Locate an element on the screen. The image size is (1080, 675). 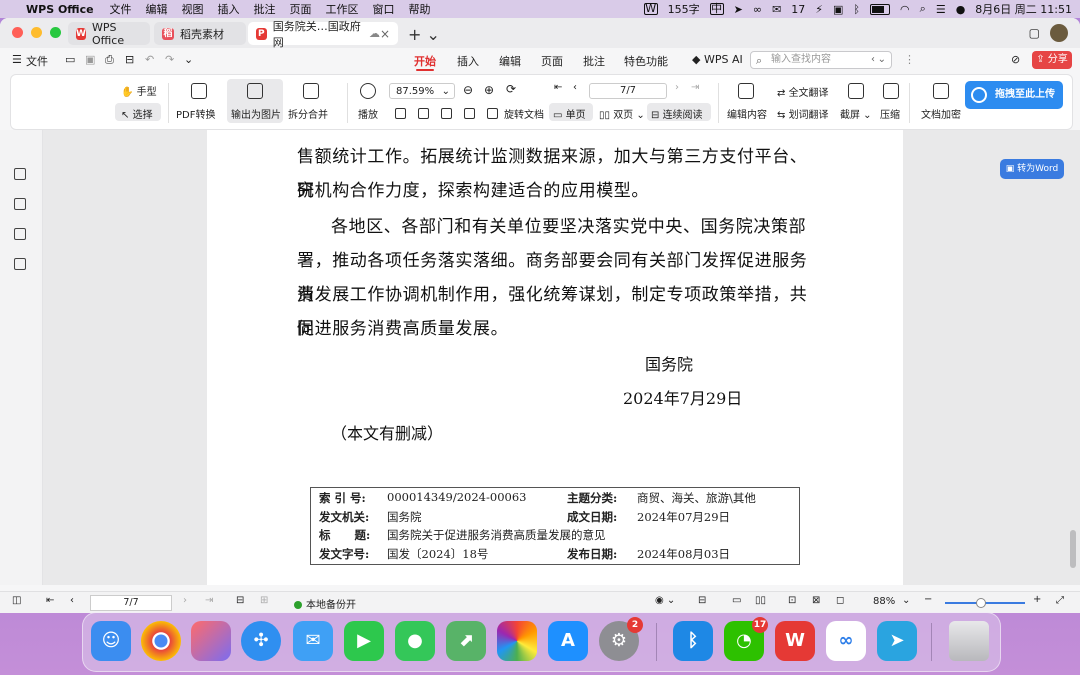
compress-button: 压缩 is located at coordinates (890, 113).